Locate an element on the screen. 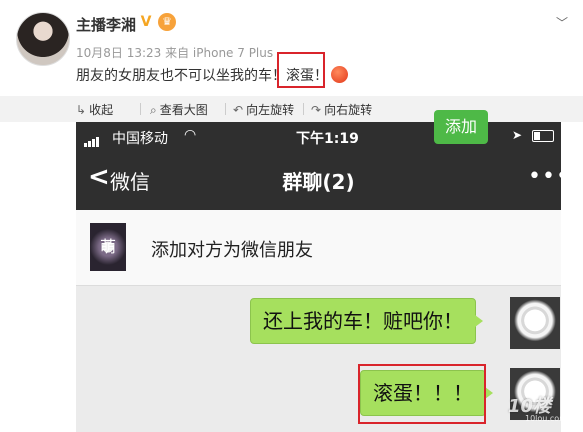 The height and width of the screenshot is (432, 583). status-time: 下午1:19 is located at coordinates (327, 139).